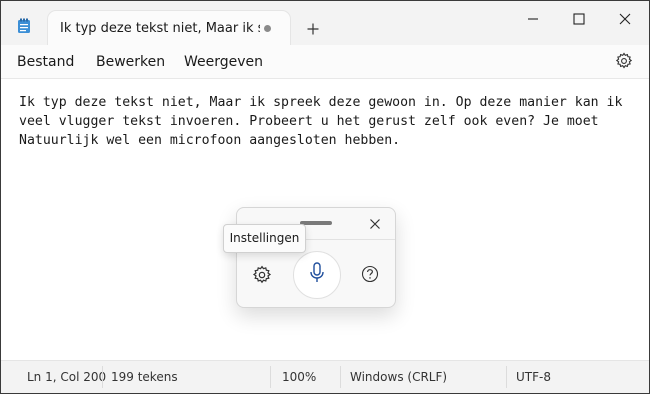 Image resolution: width=650 pixels, height=394 pixels. Describe the element at coordinates (267, 28) in the screenshot. I see `unsaved-indicator-icon` at that location.